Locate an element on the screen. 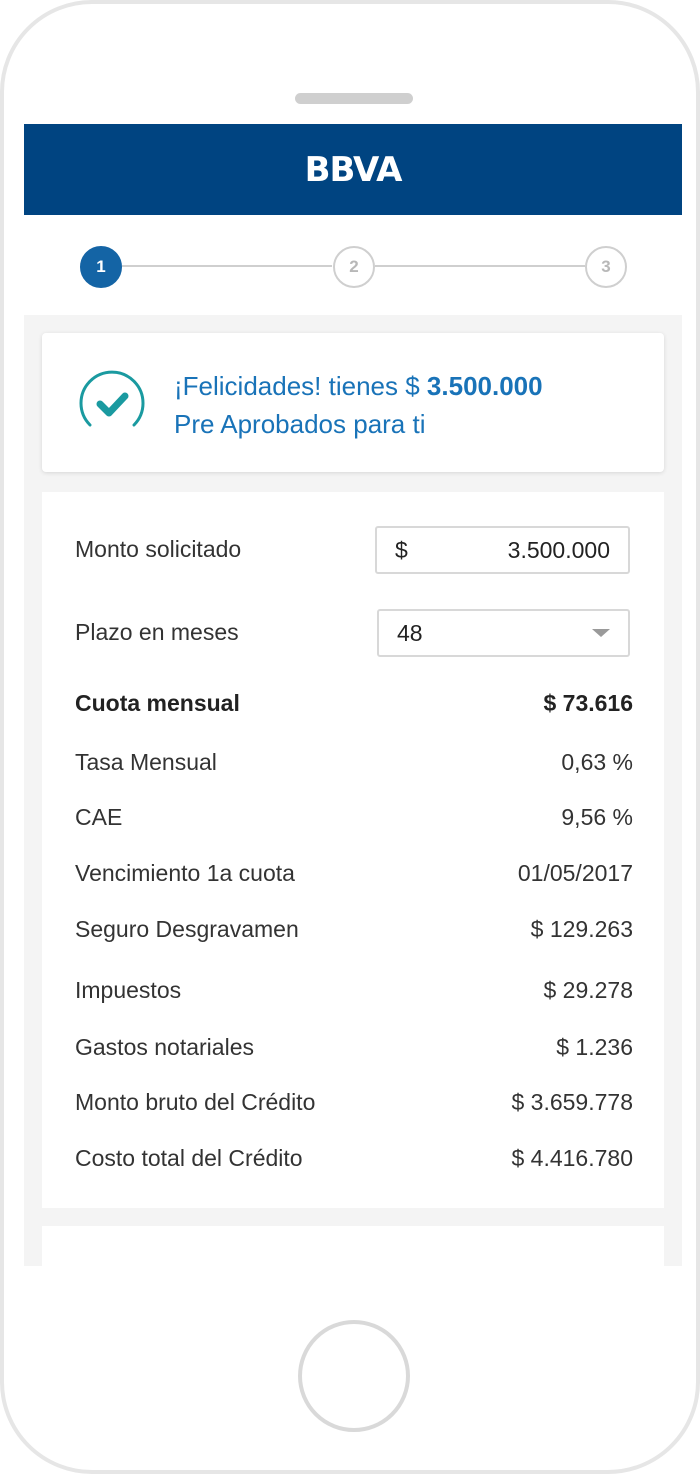 The height and width of the screenshot is (1474, 700). summary-row-cuota: Cuota mensual $ 73.616 is located at coordinates (354, 703).